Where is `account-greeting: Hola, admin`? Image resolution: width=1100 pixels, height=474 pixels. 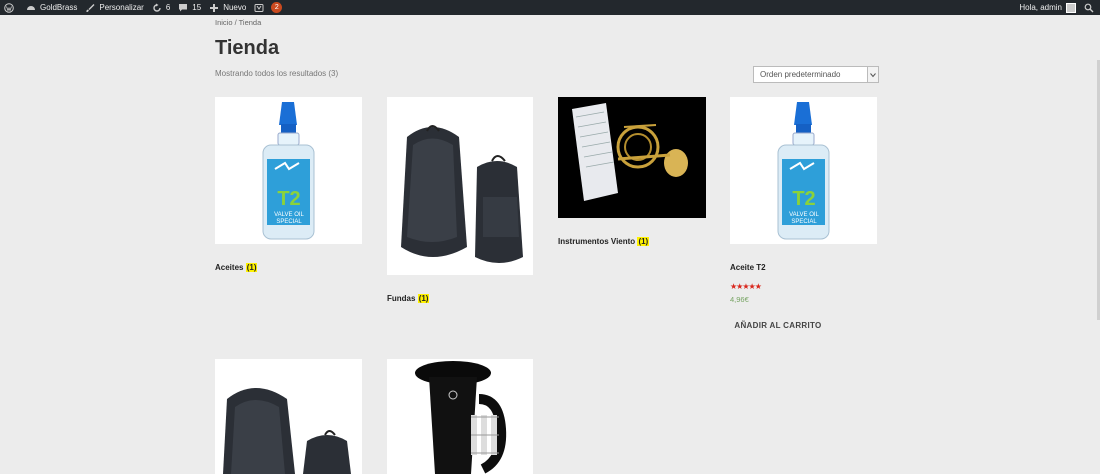 account-greeting: Hola, admin is located at coordinates (1040, 7).